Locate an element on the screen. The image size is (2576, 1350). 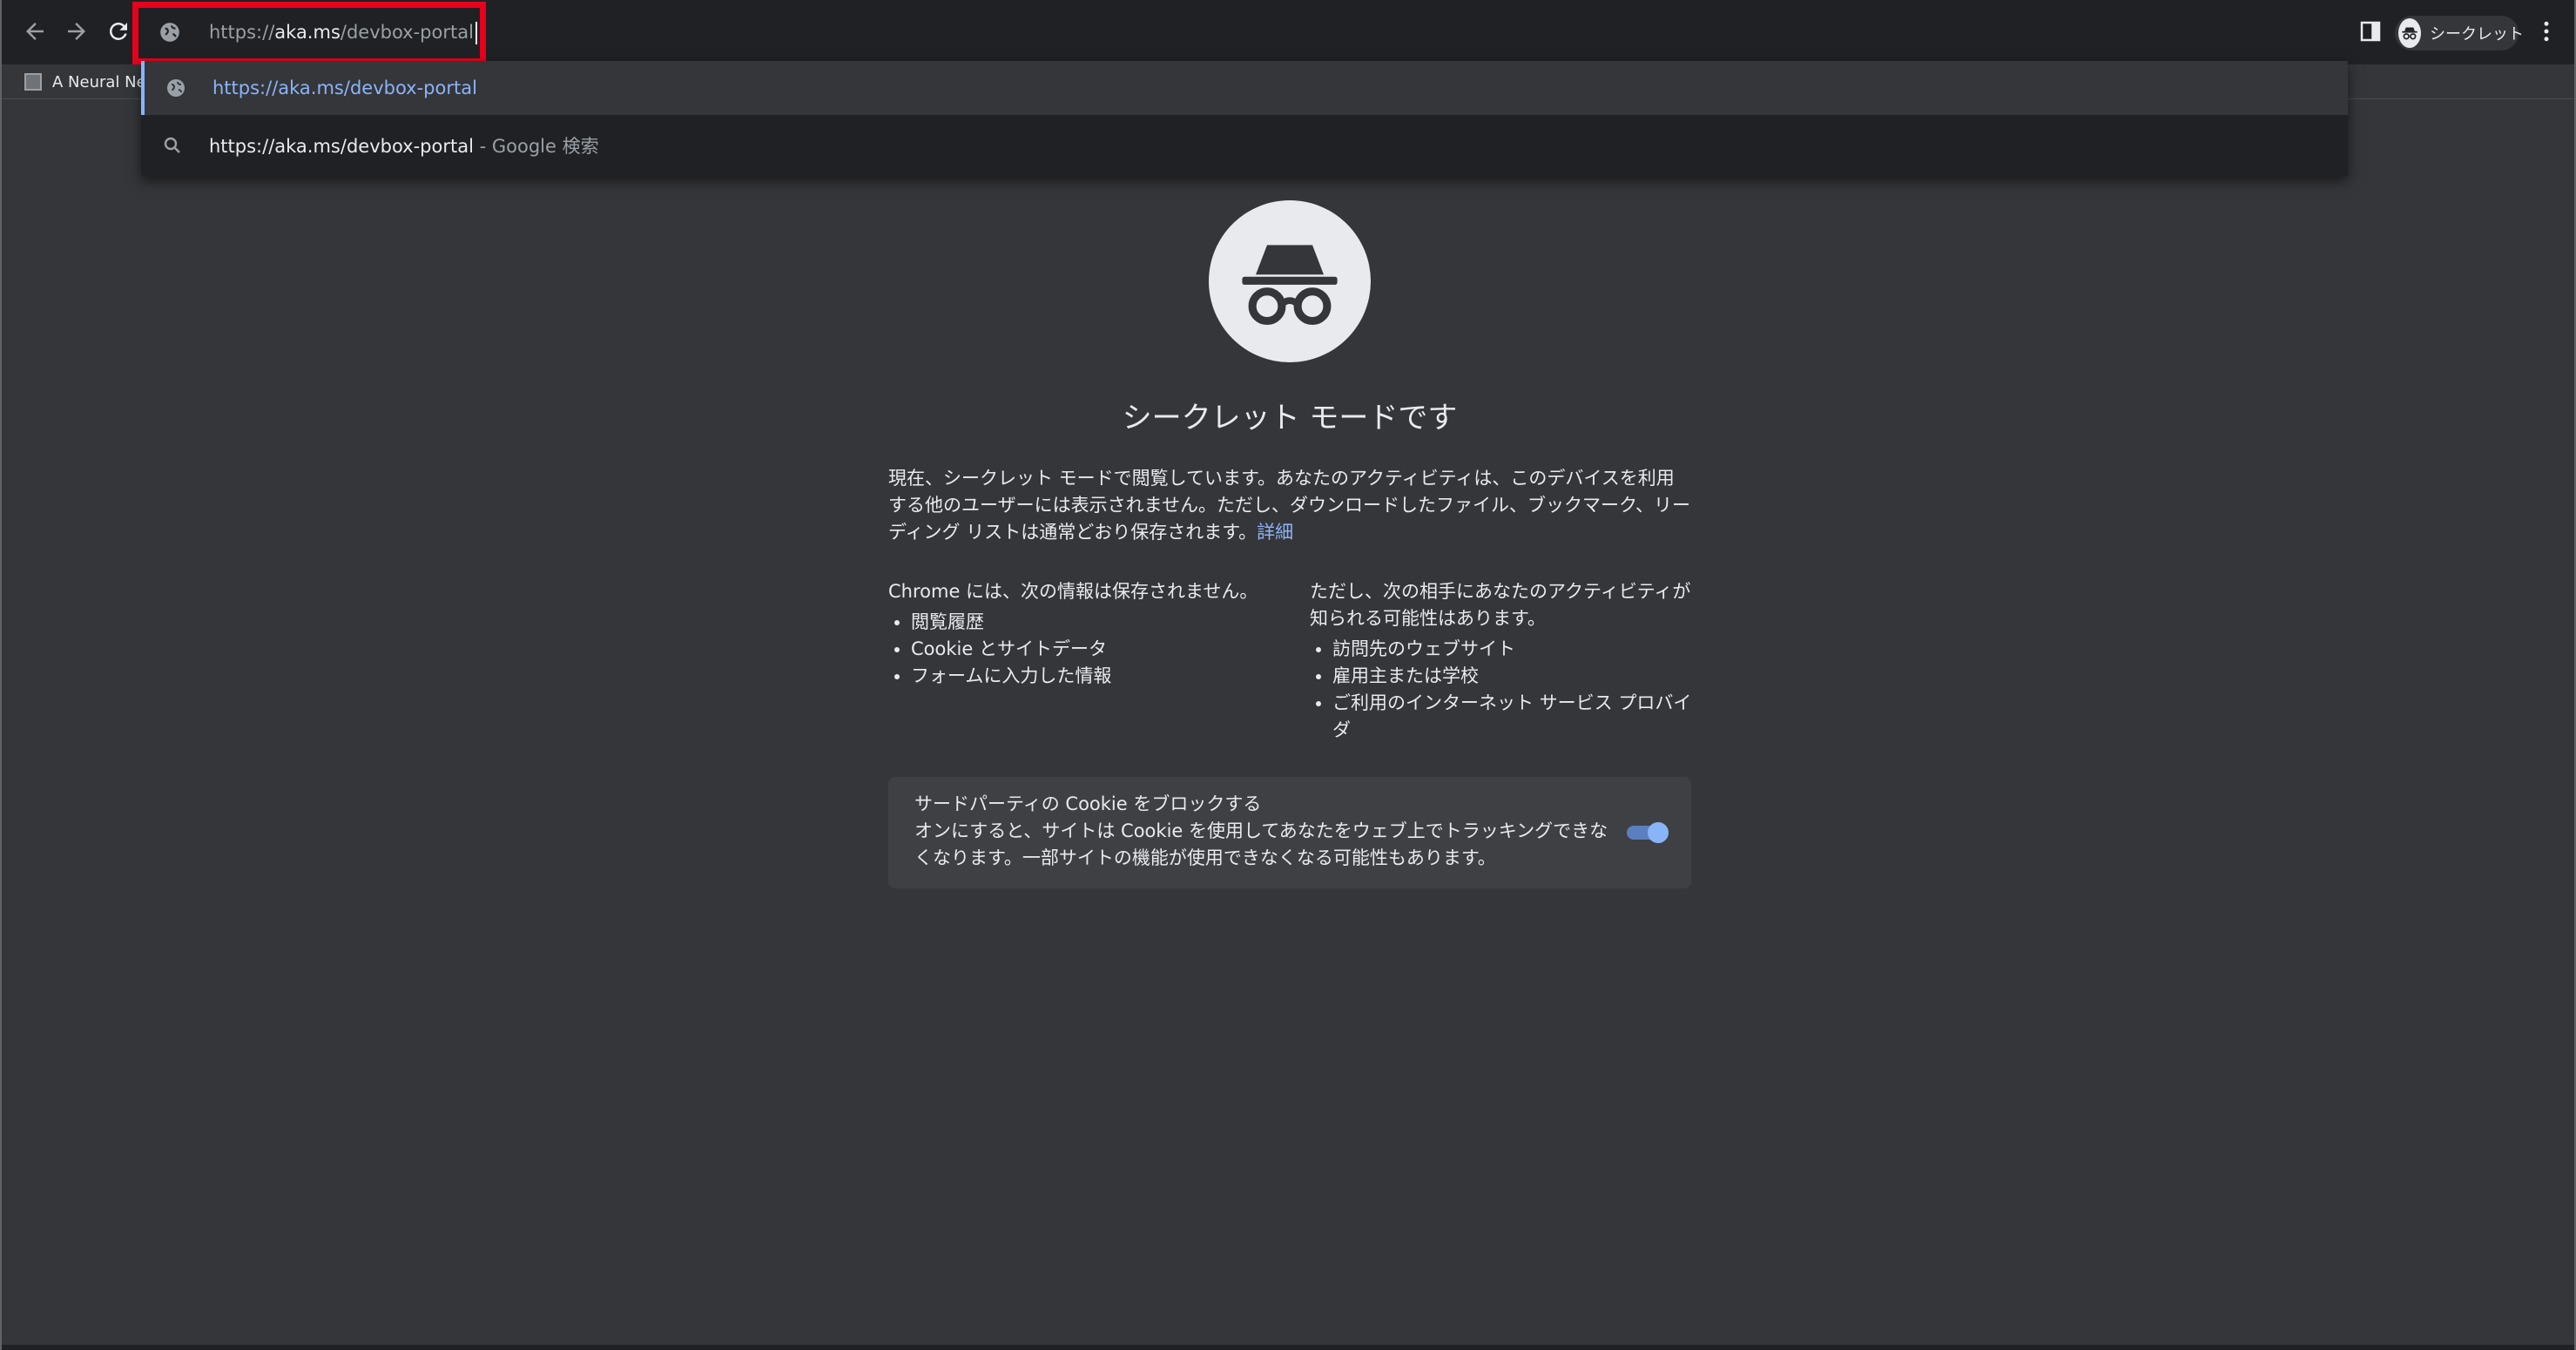
url-prefix: https:// is located at coordinates (242, 32).